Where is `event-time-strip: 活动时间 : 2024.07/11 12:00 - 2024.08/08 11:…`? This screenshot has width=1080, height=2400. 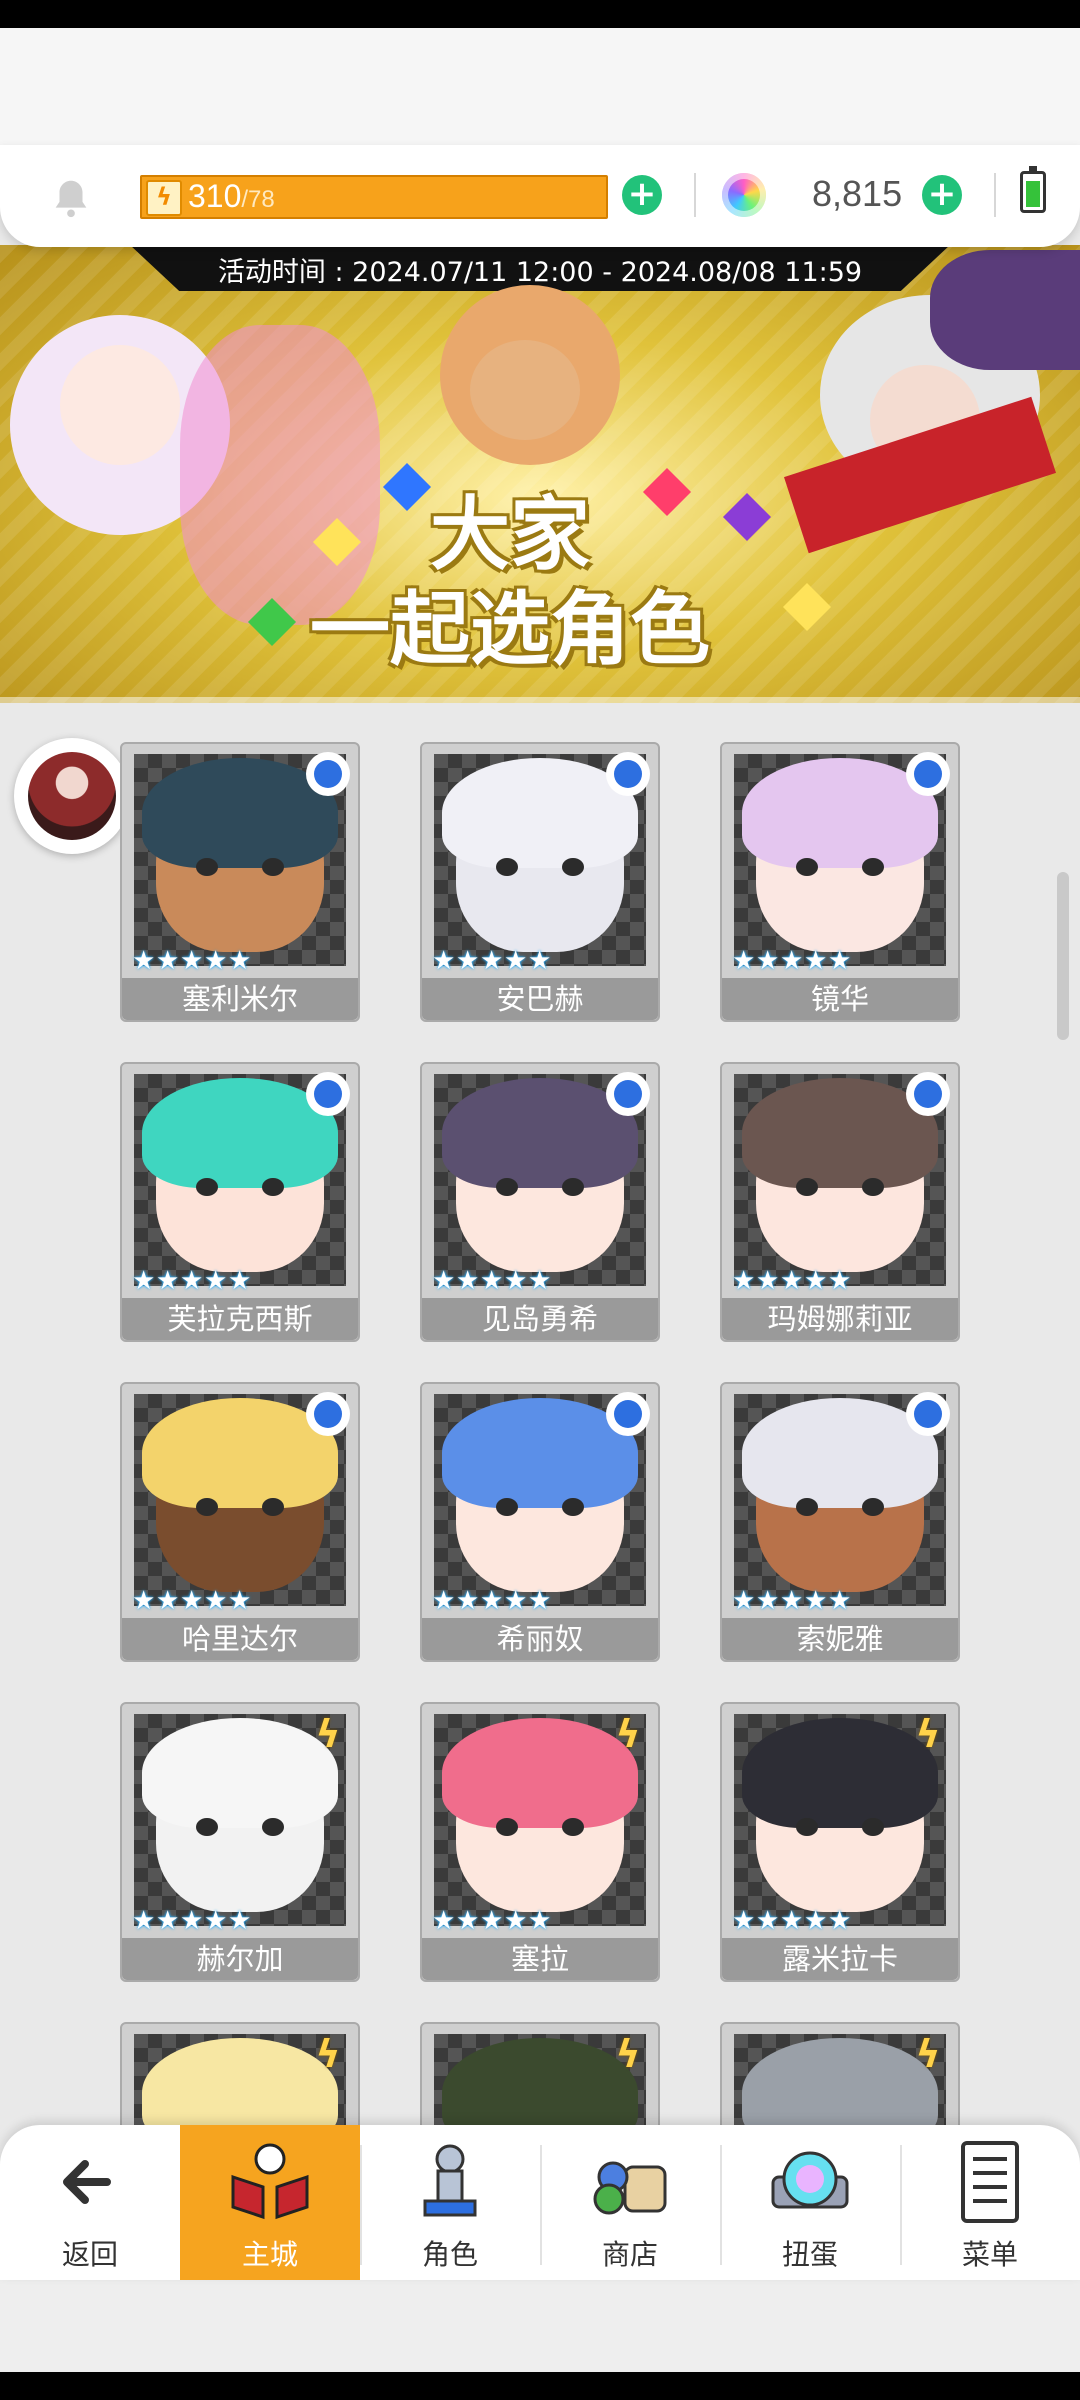
event-time-strip: 活动时间 : 2024.07/11 12:00 - 2024.08/08 11:… is located at coordinates (540, 268).